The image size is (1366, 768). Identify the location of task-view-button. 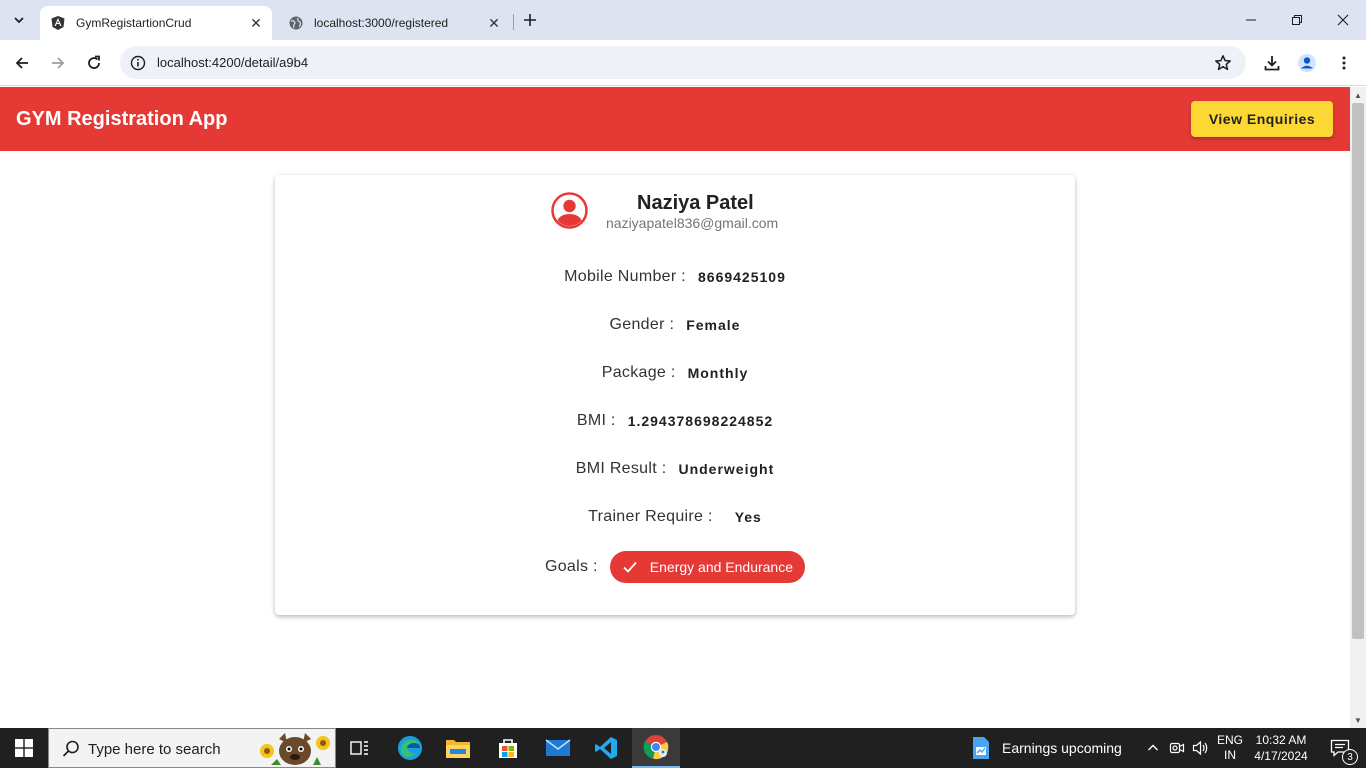
(360, 748).